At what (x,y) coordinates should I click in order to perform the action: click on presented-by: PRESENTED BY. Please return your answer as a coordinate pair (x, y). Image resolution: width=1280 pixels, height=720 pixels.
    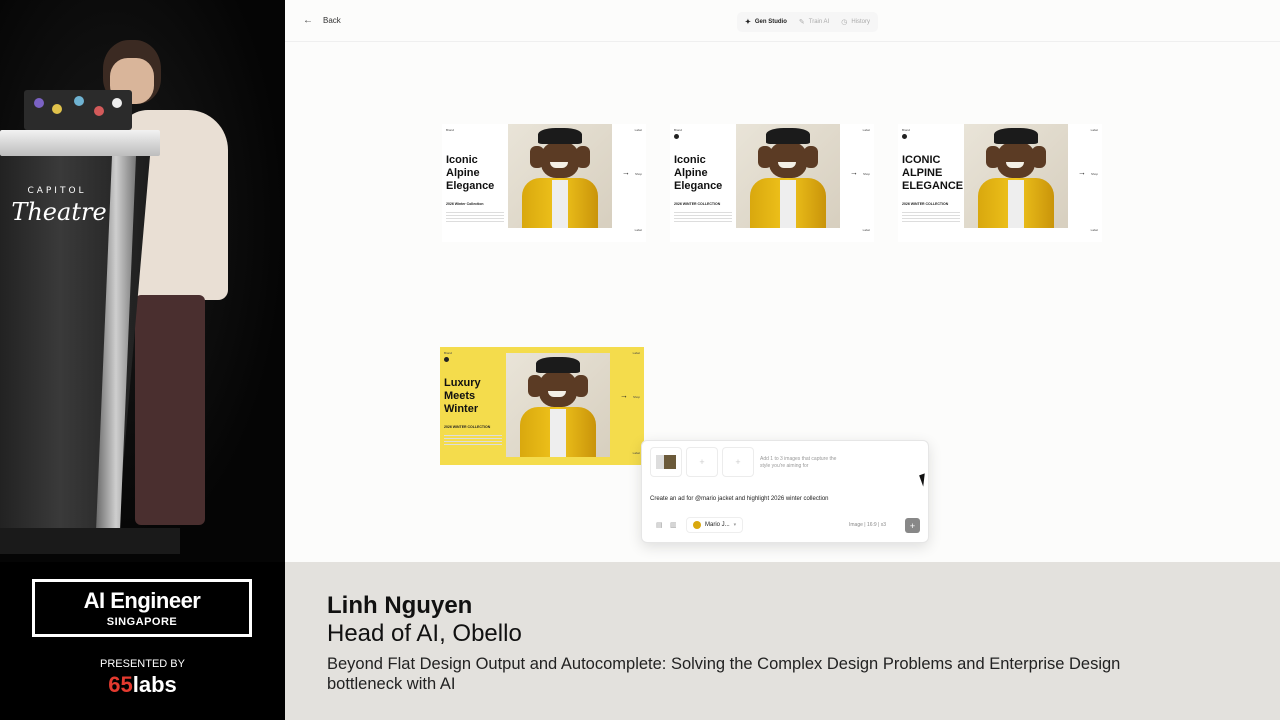
    Looking at the image, I should click on (142, 664).